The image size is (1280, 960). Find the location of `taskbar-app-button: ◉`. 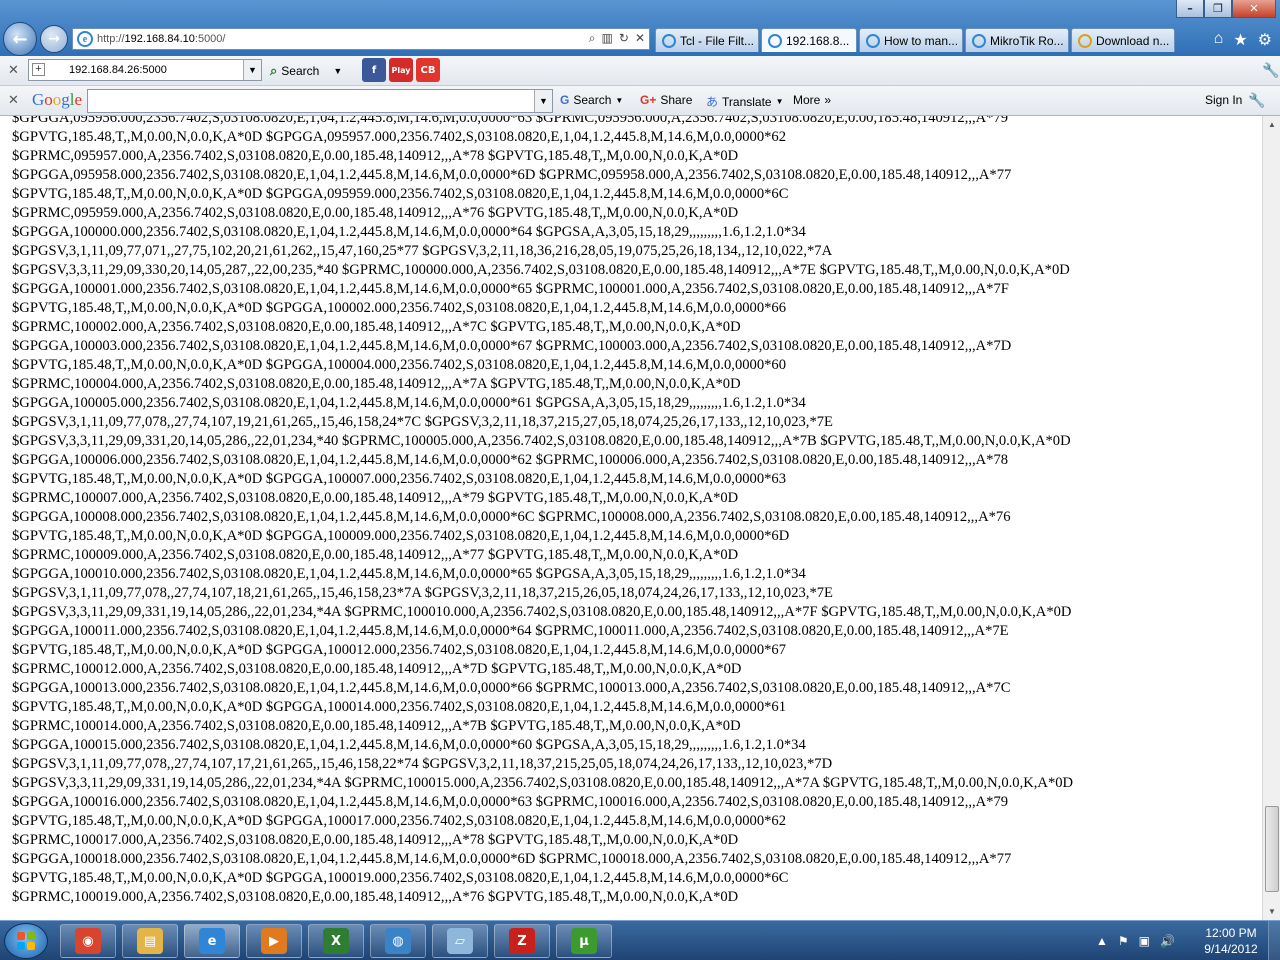

taskbar-app-button: ◉ is located at coordinates (88, 941).